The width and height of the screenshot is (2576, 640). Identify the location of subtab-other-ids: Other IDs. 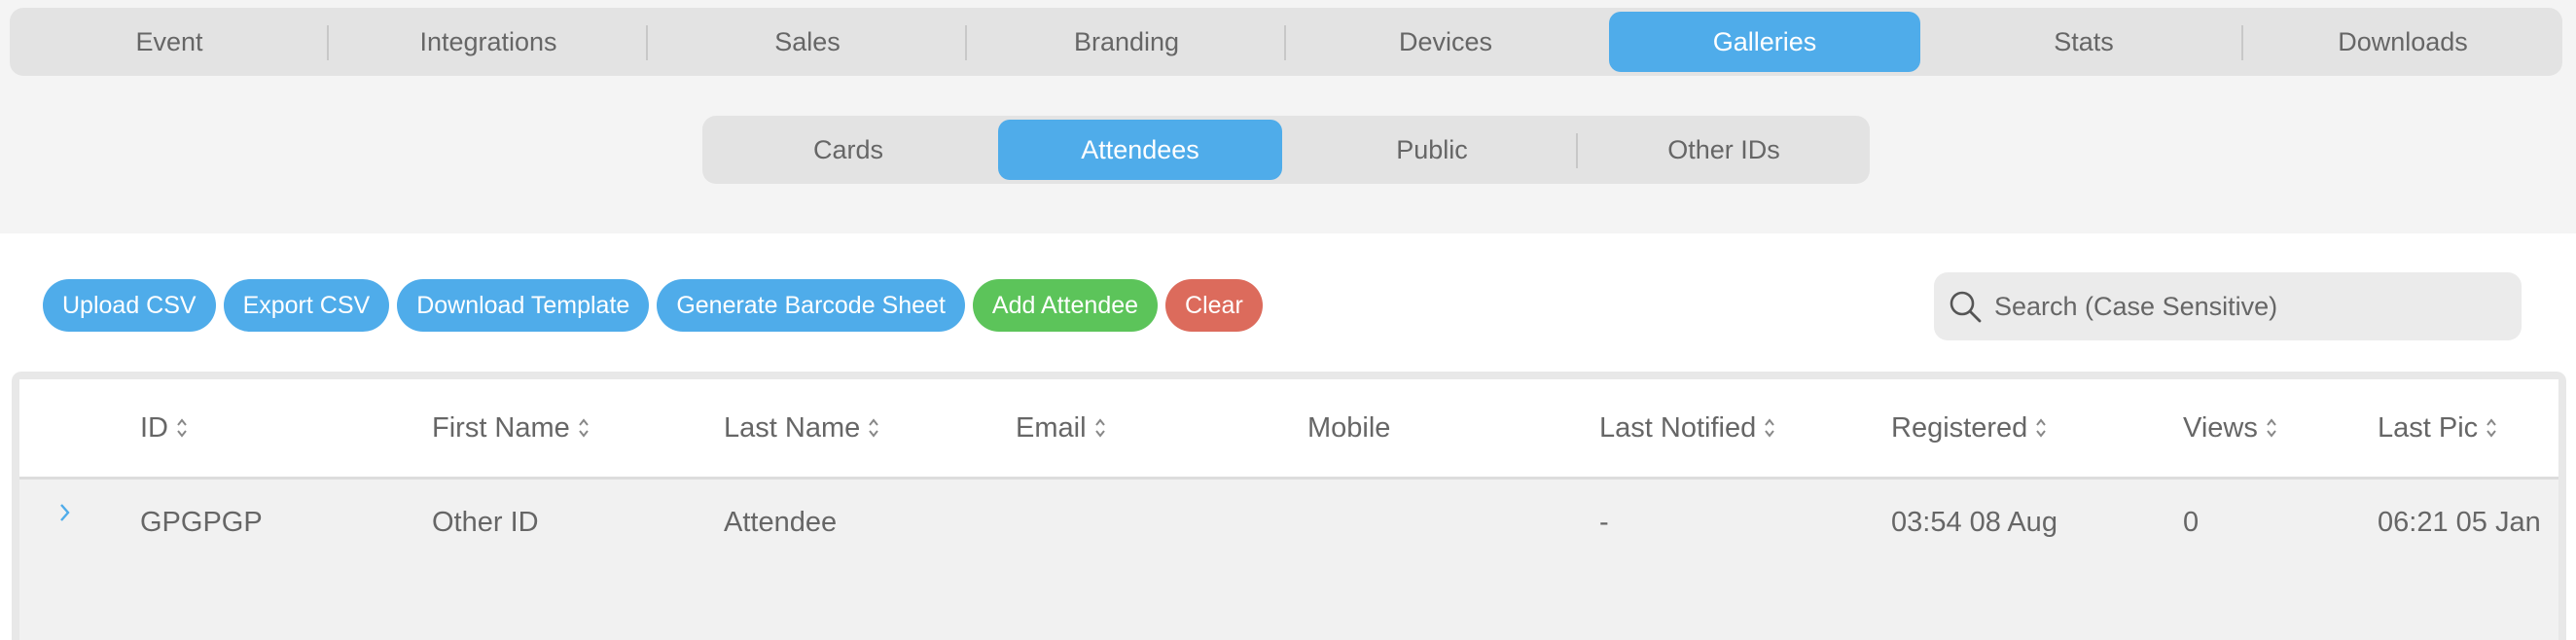
(1721, 150).